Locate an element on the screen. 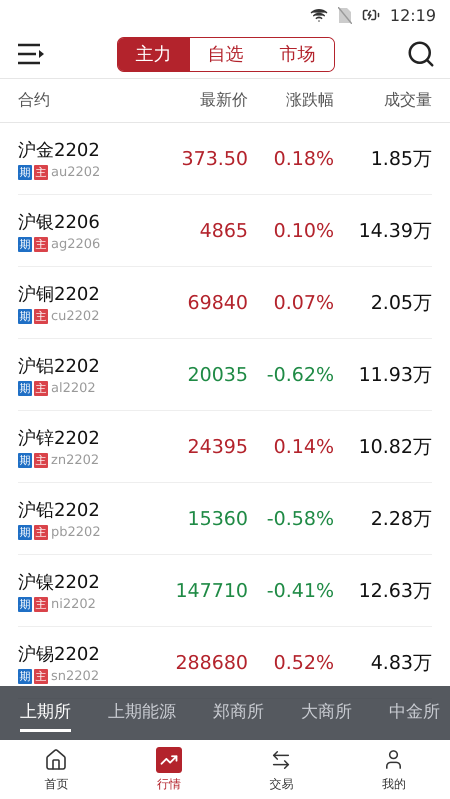 The height and width of the screenshot is (799, 450). column-header: 成交量 is located at coordinates (383, 100).